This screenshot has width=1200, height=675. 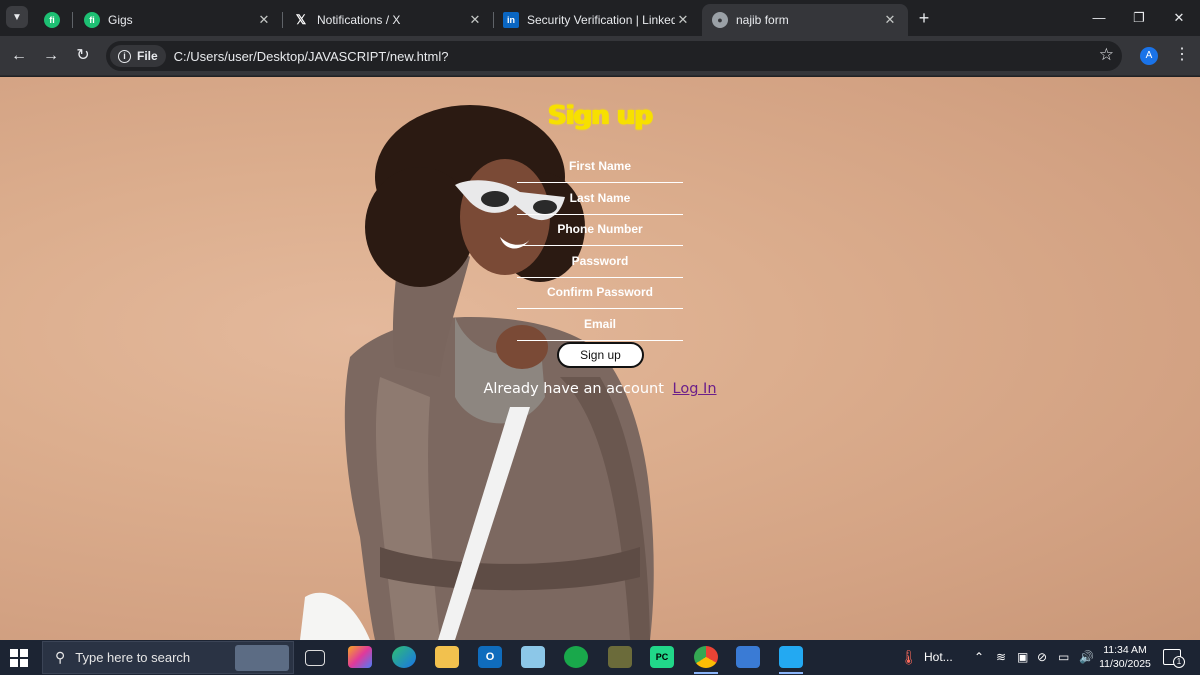 I want to click on back-button: ←, so click(x=19, y=56).